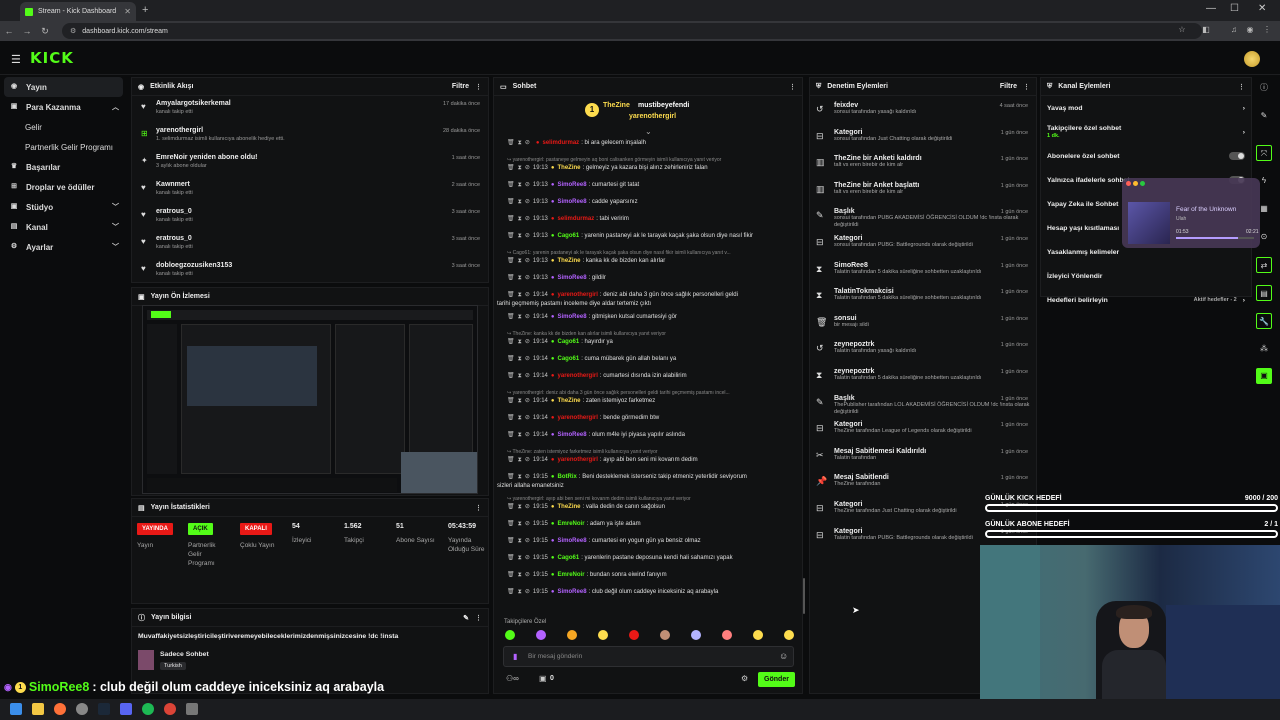 The image size is (1280, 720). Describe the element at coordinates (466, 618) in the screenshot. I see `edit-icon: ✎` at that location.